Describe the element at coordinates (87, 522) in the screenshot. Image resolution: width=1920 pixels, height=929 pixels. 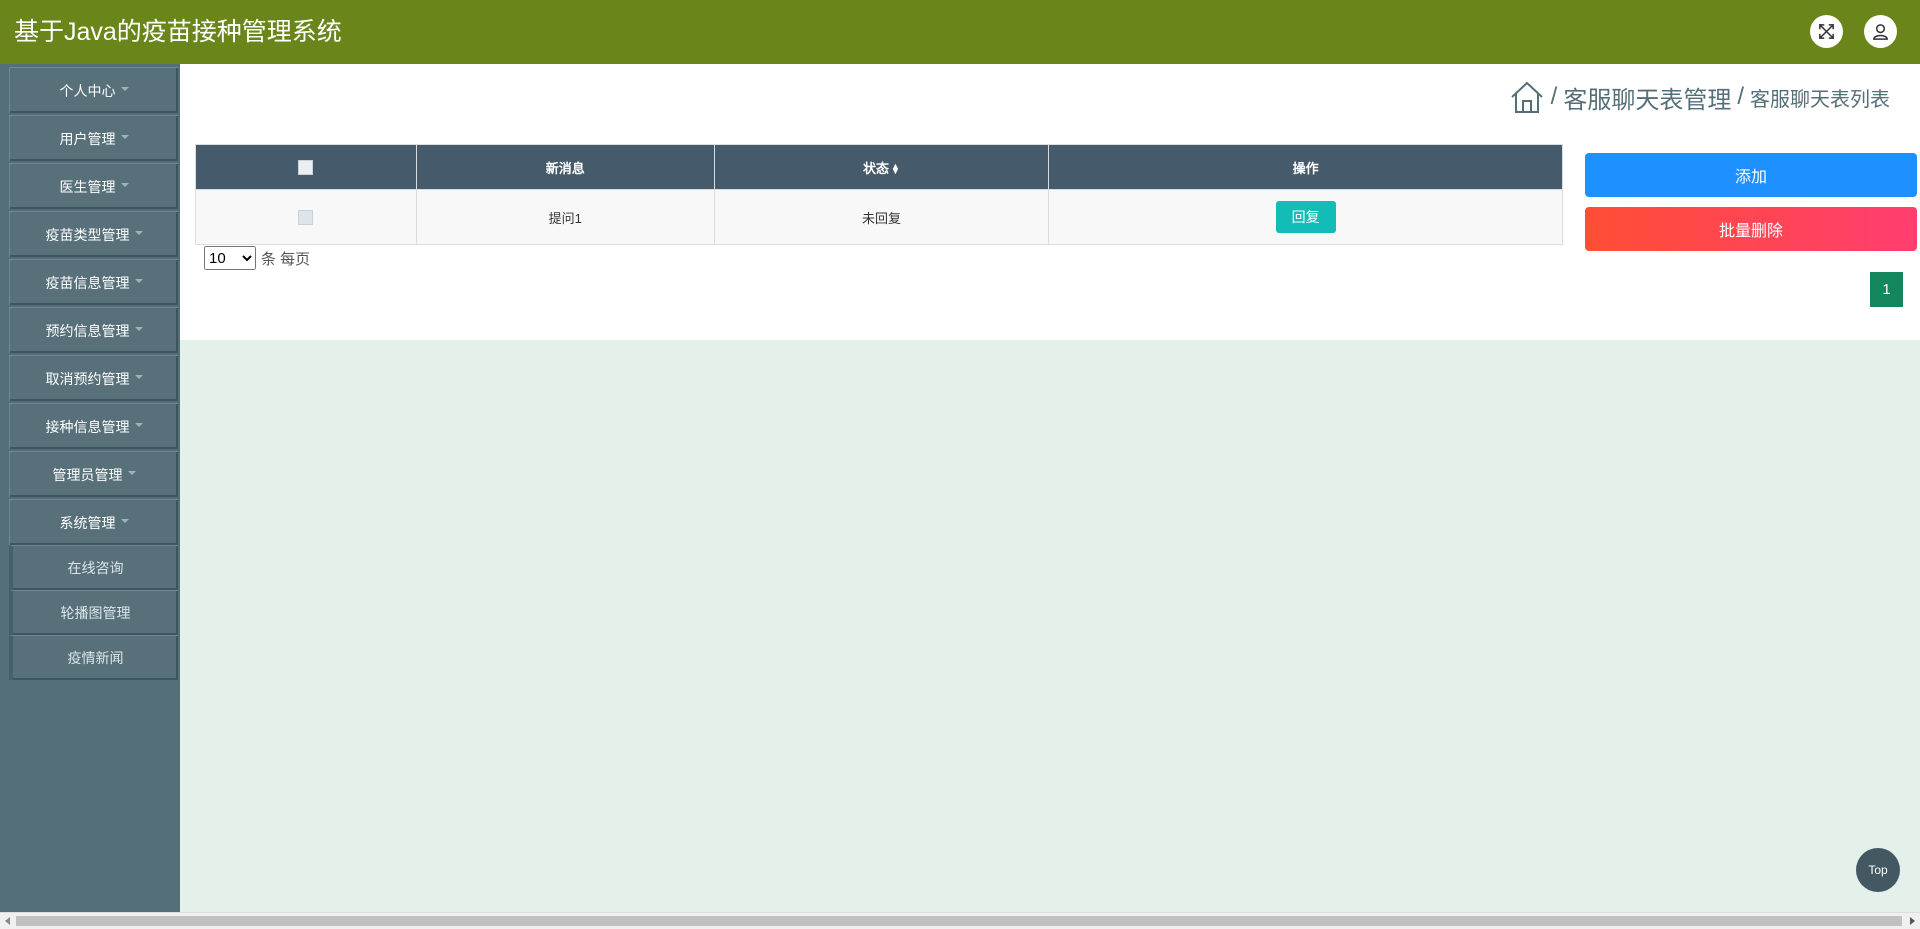
I see `sidebar-item-label: 系统管理` at that location.